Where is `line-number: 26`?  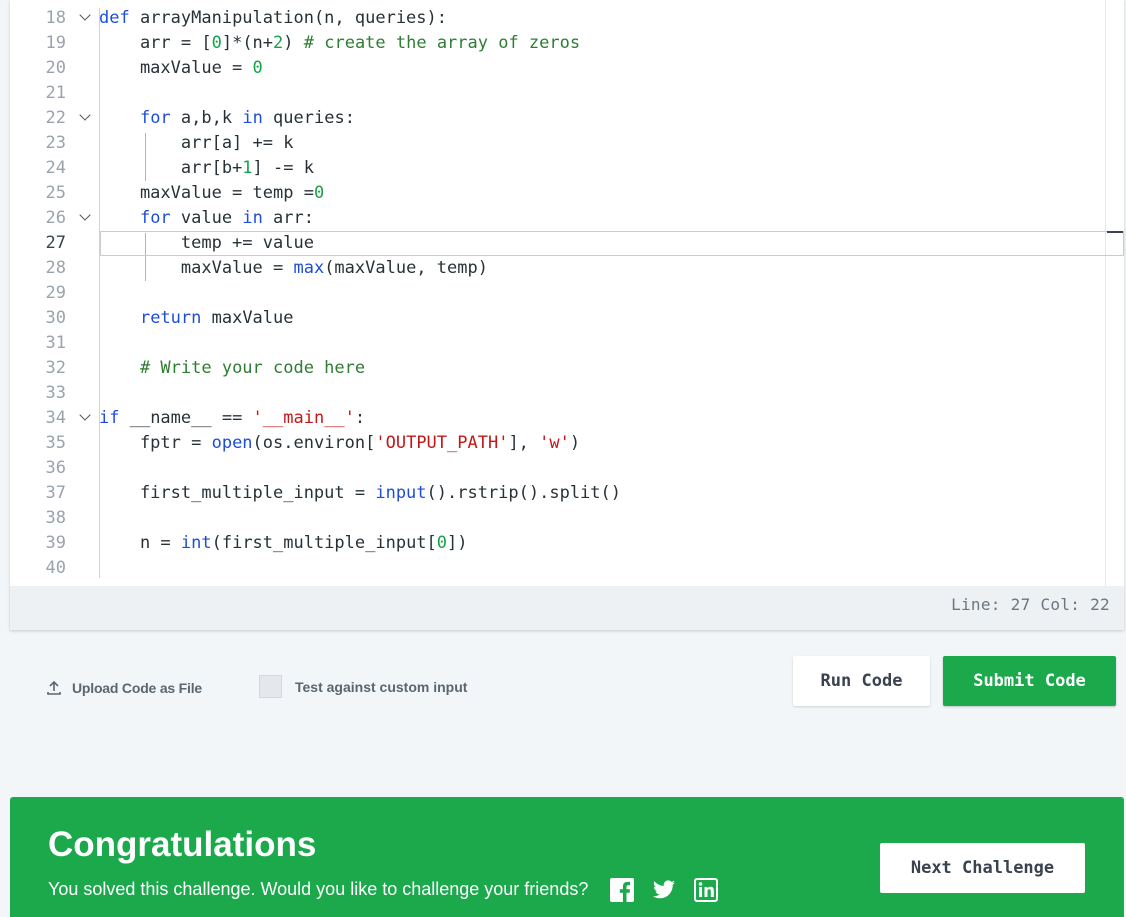 line-number: 26 is located at coordinates (55, 218).